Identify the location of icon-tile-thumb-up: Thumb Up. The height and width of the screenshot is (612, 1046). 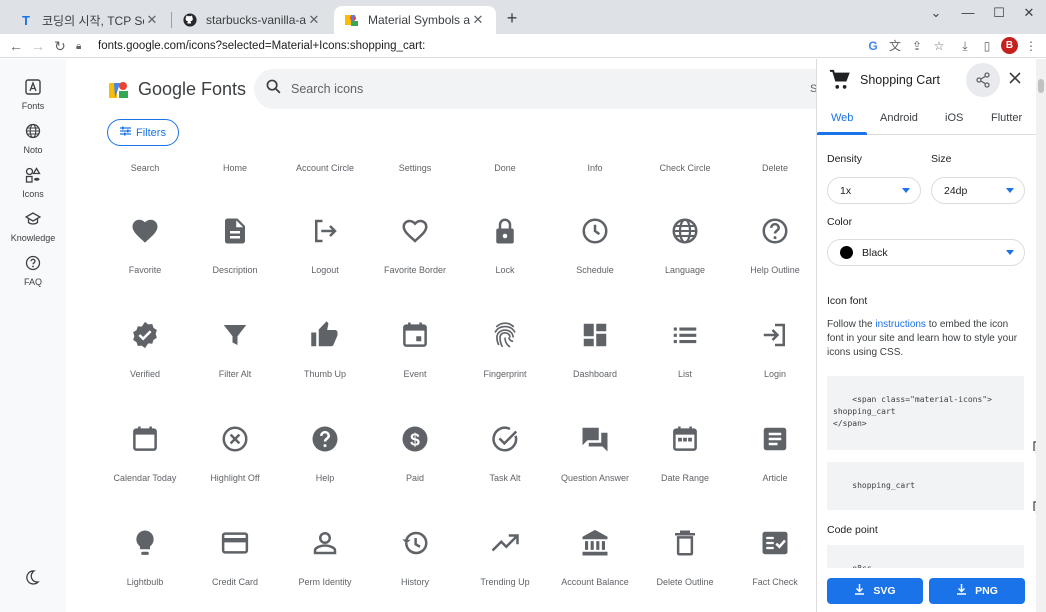
(325, 349).